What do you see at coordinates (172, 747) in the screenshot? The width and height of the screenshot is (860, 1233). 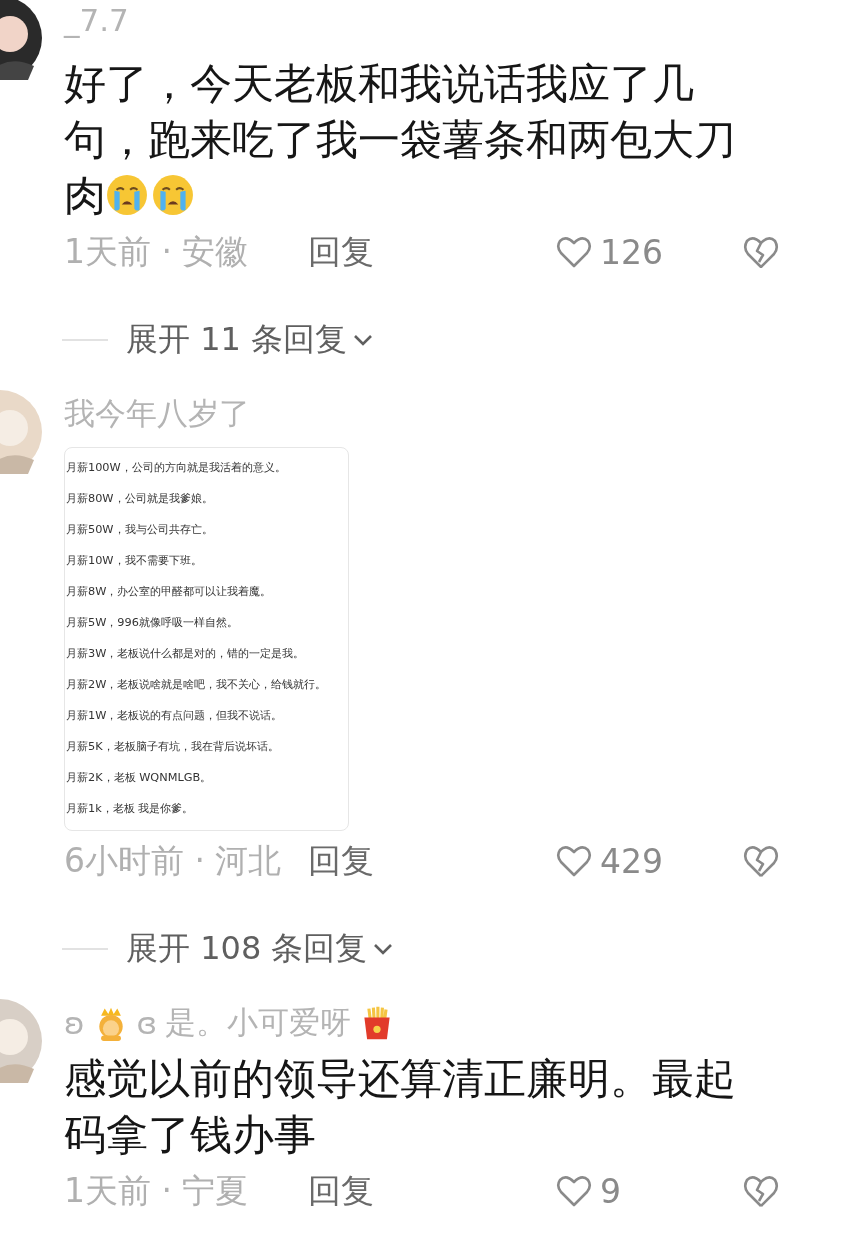 I see `image-text-line: 月薪5K，老板脑子有坑，我在背后说坏话。` at bounding box center [172, 747].